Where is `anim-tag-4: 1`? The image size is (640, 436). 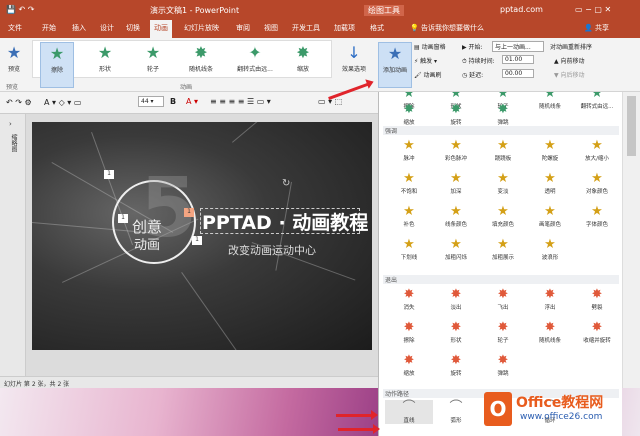
anim-tag-4: 1 is located at coordinates (197, 240).